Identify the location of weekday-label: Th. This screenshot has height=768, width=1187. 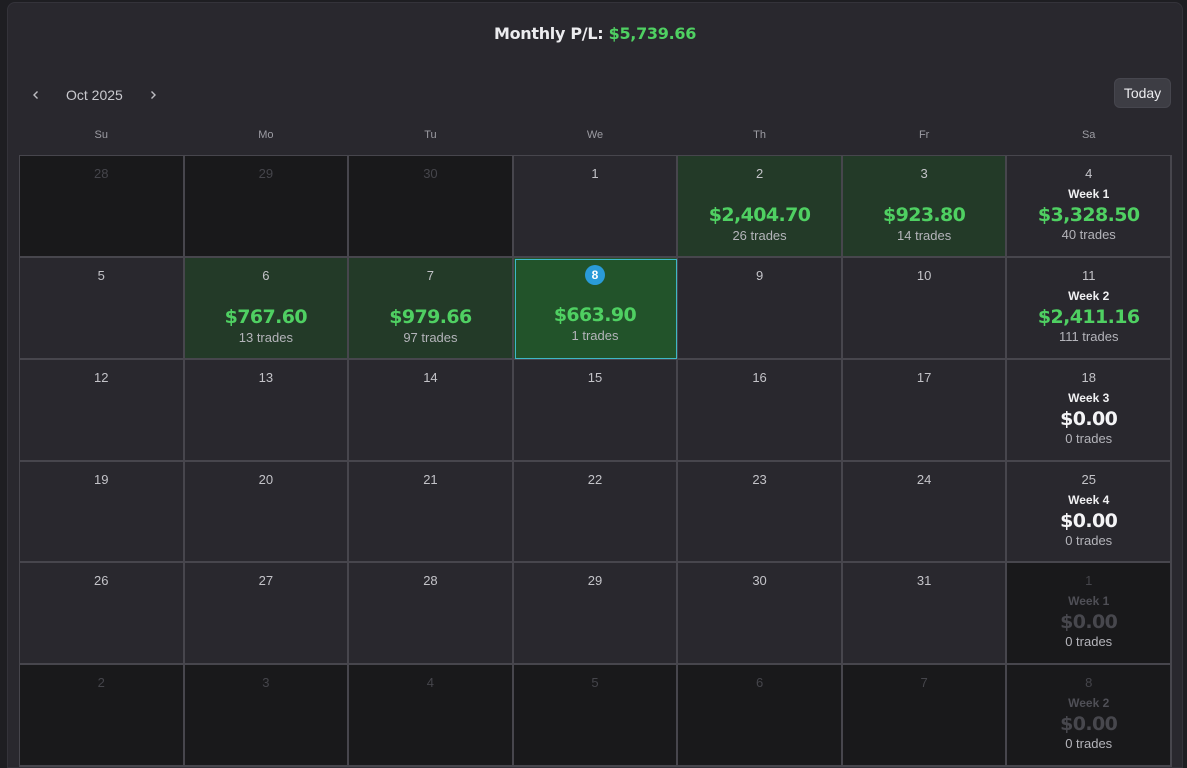
(759, 135).